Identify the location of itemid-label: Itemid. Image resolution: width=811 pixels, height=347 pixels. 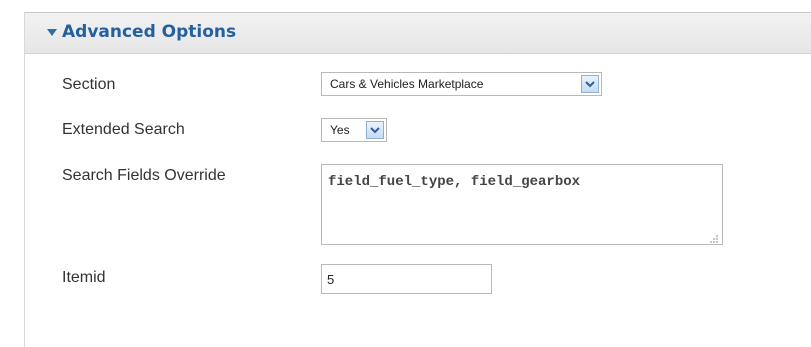
(84, 277).